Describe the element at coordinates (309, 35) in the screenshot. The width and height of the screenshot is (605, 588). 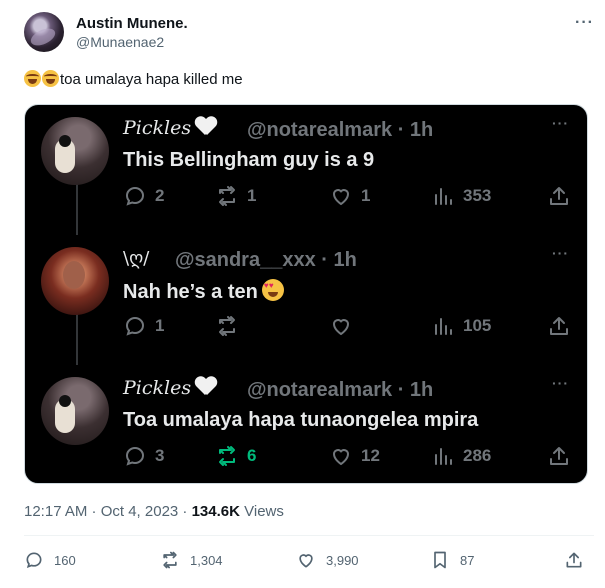
I see `tweet-header: Austin Munene. @Munaenae2 ···` at that location.